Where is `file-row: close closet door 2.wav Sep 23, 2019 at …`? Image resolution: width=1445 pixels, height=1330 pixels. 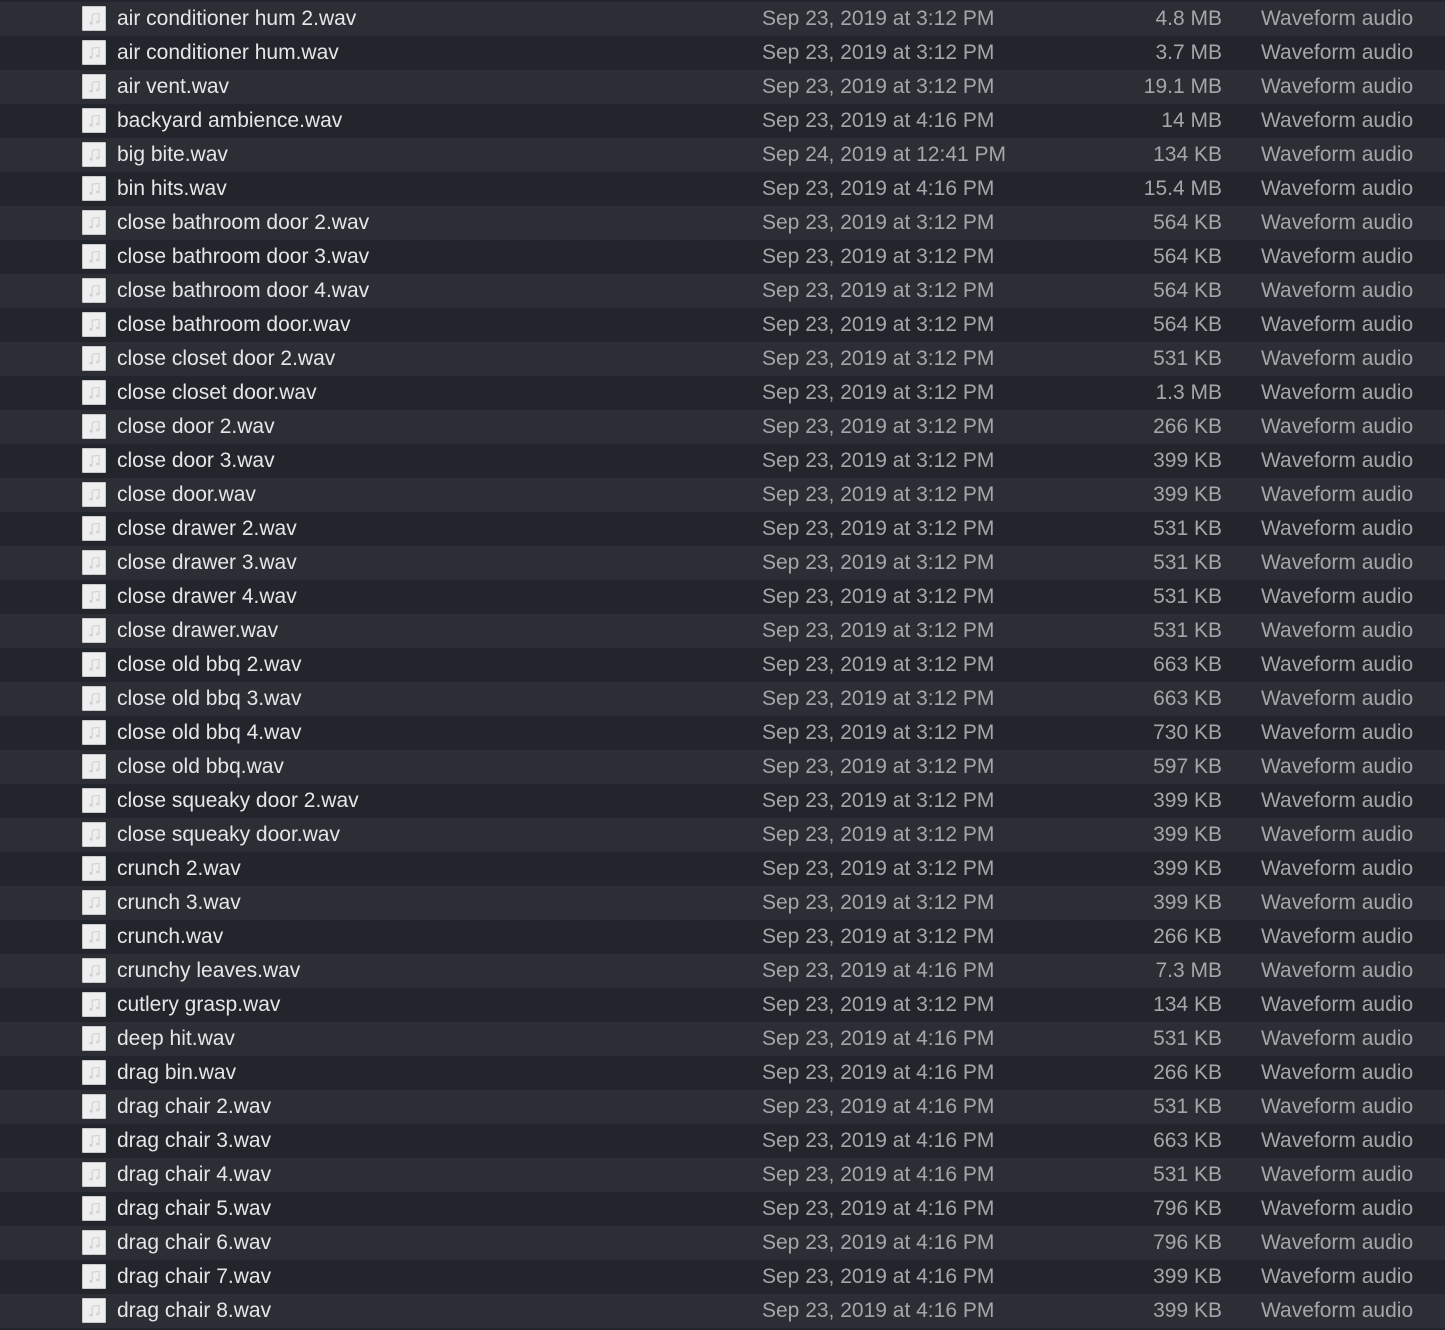 file-row: close closet door 2.wav Sep 23, 2019 at … is located at coordinates (722, 359).